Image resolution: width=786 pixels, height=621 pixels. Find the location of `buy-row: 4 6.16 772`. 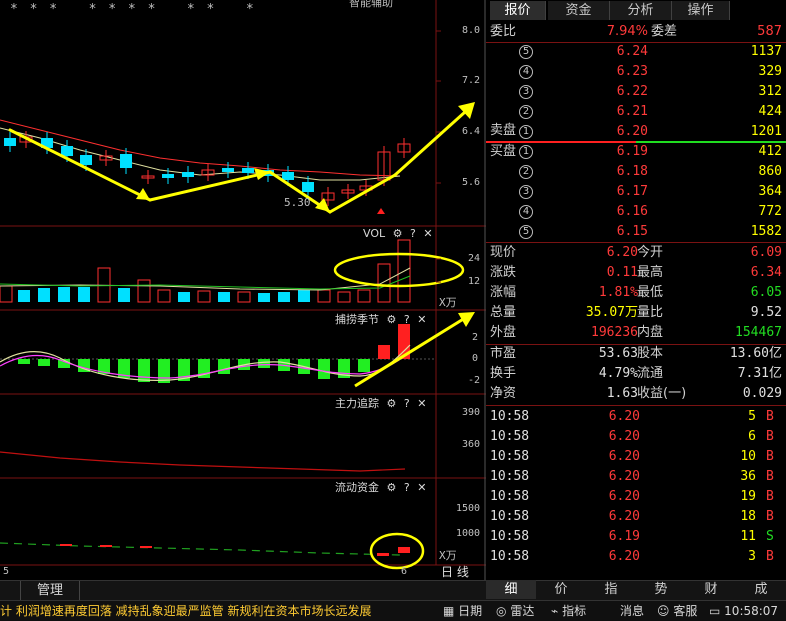

buy-row: 4 6.16 772 is located at coordinates (636, 212).